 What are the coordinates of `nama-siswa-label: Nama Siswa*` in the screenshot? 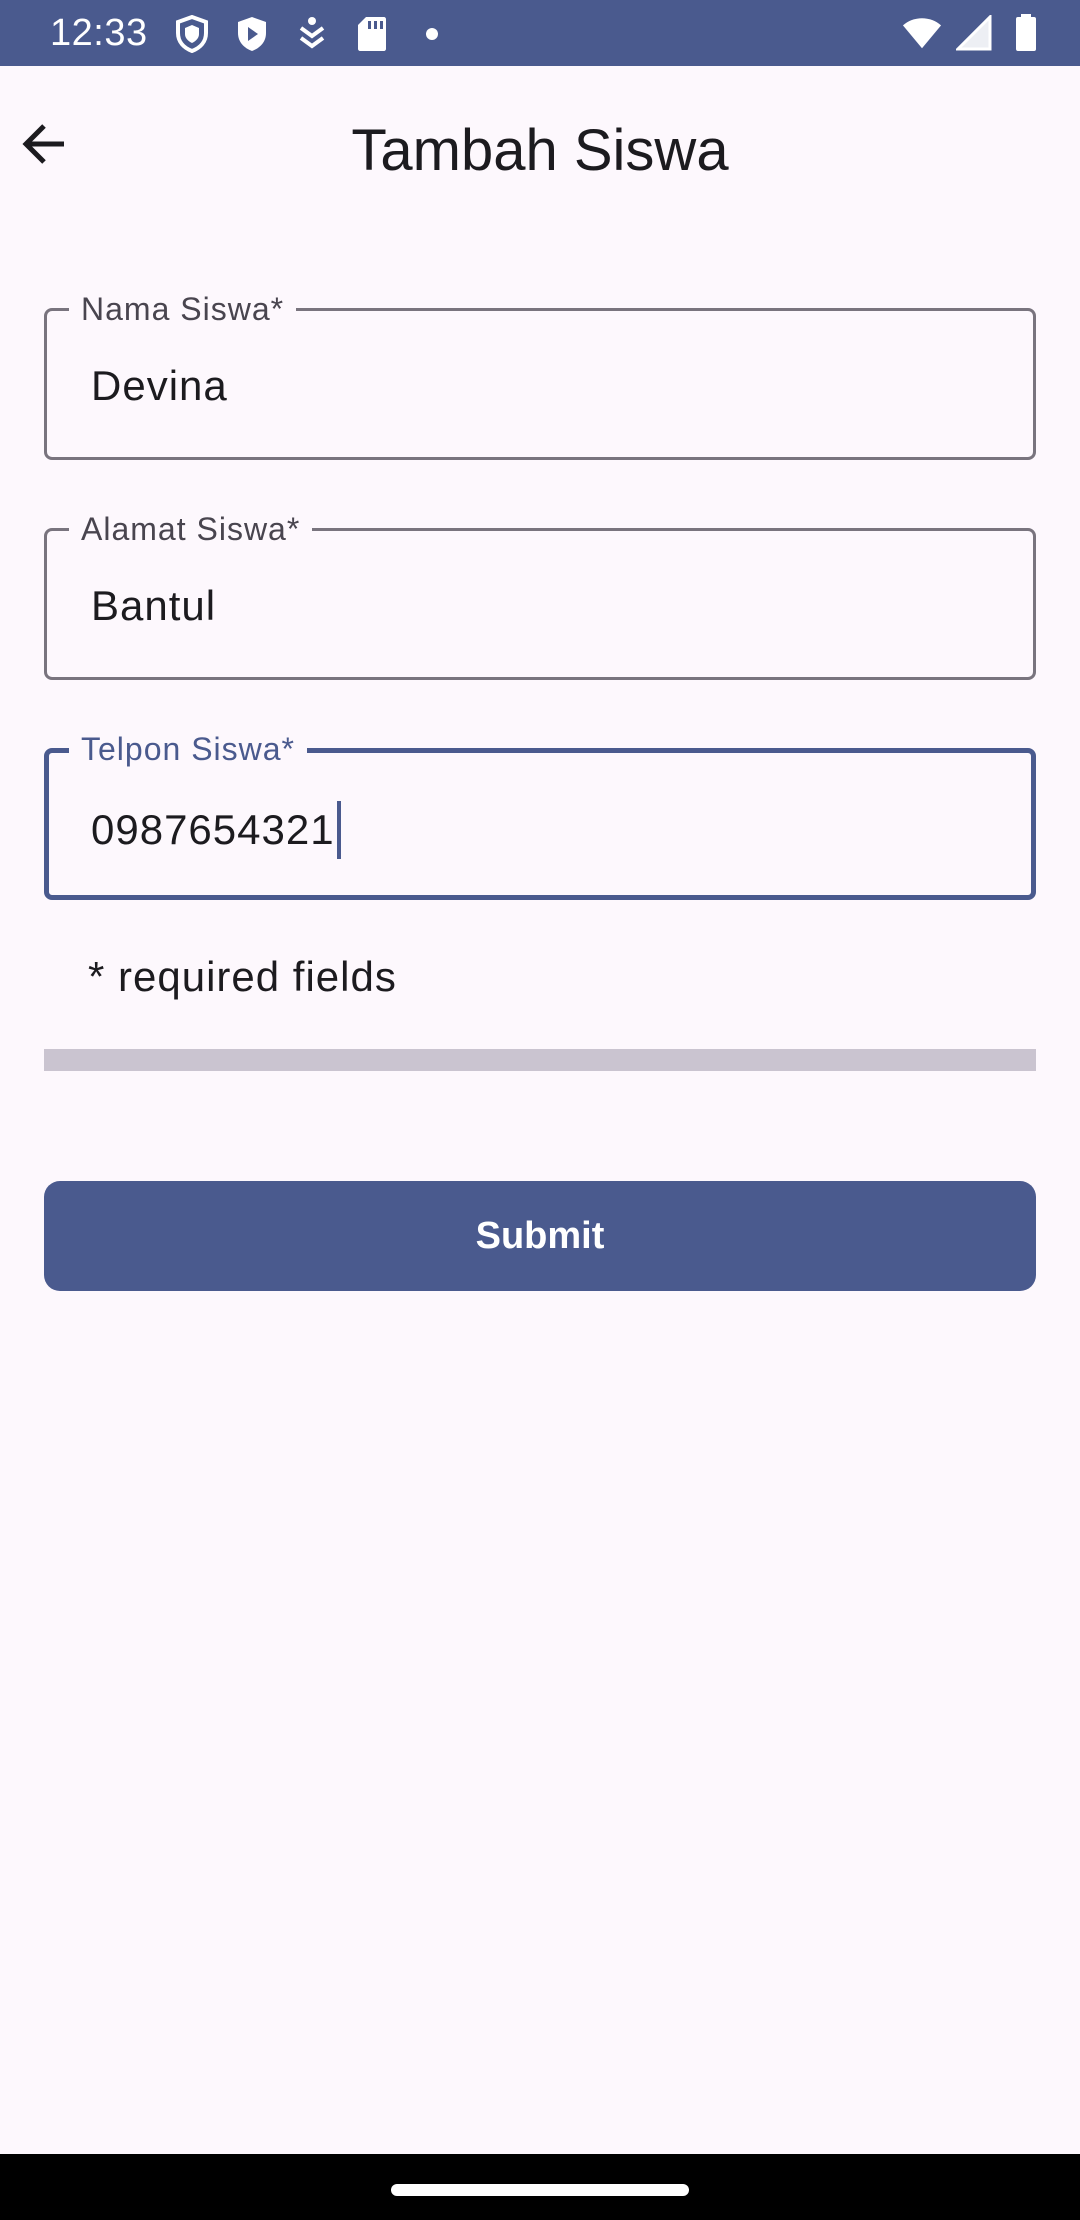 It's located at (183, 309).